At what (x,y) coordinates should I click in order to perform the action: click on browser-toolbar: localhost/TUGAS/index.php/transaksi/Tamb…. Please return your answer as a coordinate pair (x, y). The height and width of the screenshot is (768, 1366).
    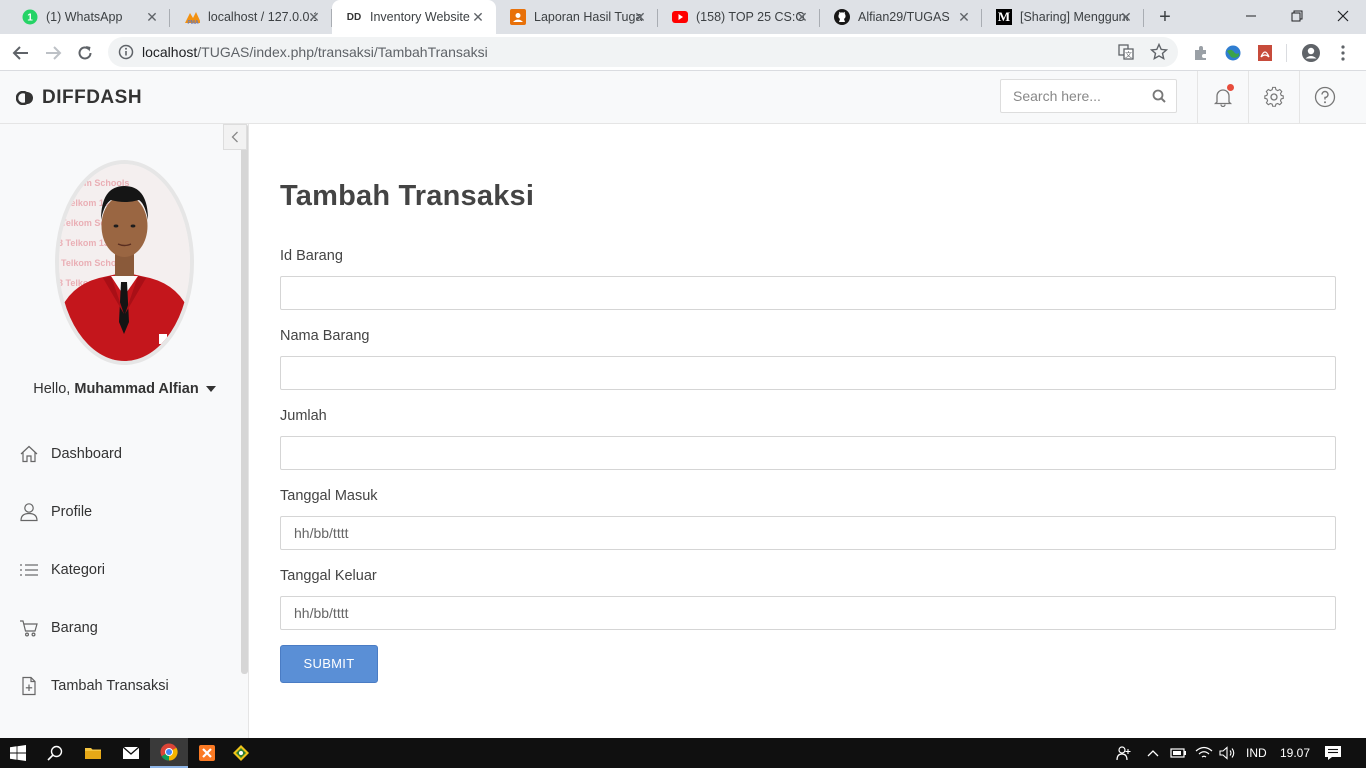
    Looking at the image, I should click on (683, 52).